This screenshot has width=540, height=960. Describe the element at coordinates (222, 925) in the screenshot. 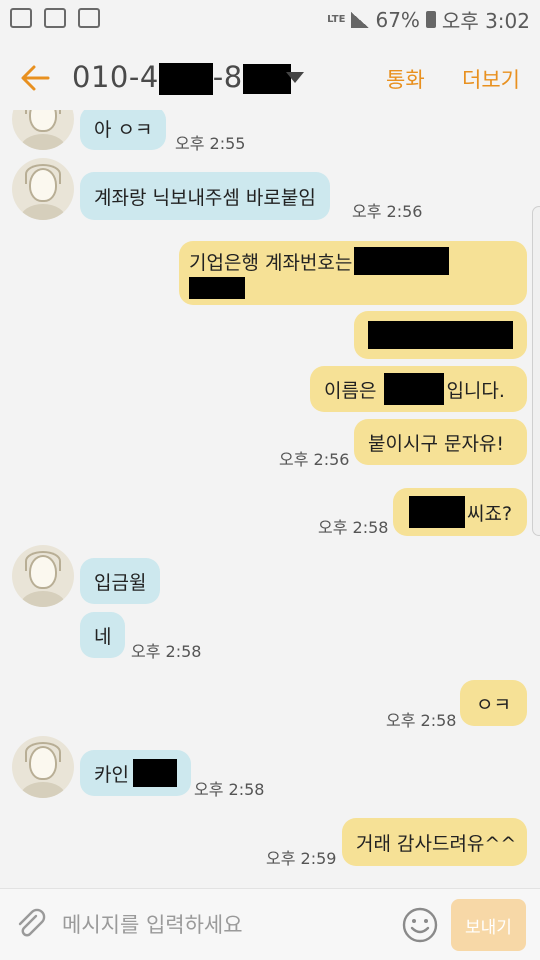

I see `message-input` at that location.